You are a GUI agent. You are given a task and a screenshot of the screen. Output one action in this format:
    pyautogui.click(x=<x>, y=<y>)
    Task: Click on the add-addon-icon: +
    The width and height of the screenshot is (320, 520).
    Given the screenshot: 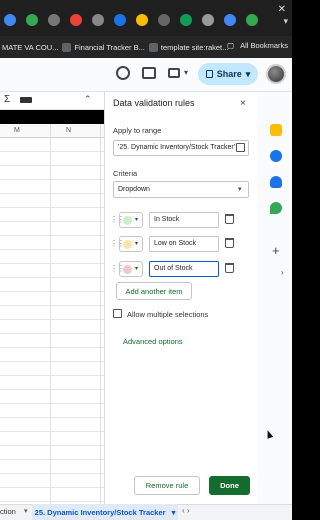 What is the action you would take?
    pyautogui.click(x=276, y=250)
    